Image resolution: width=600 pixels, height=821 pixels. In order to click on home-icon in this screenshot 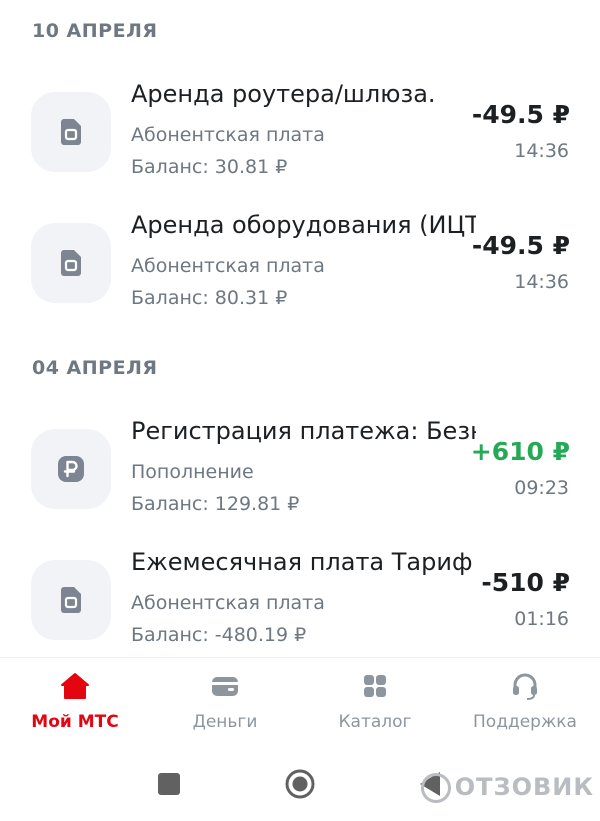, I will do `click(75, 686)`.